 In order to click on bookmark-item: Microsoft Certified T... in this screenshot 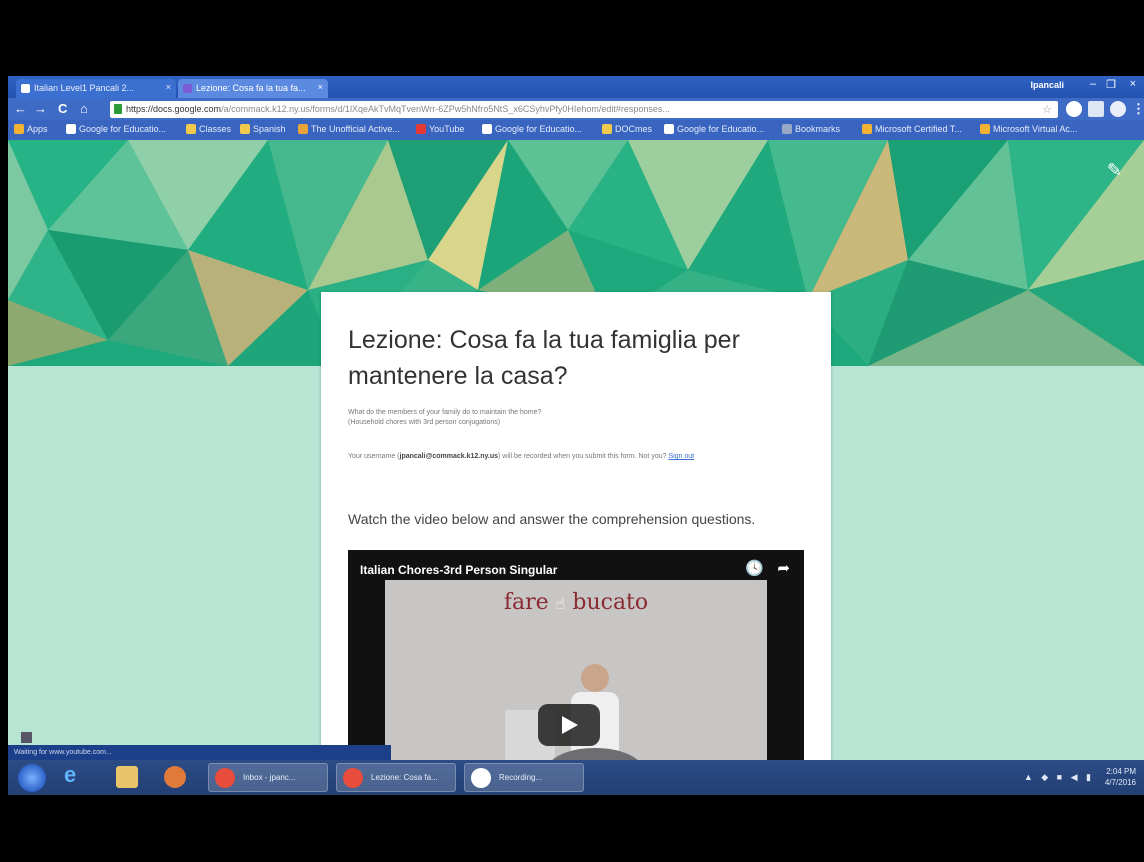, I will do `click(912, 129)`.